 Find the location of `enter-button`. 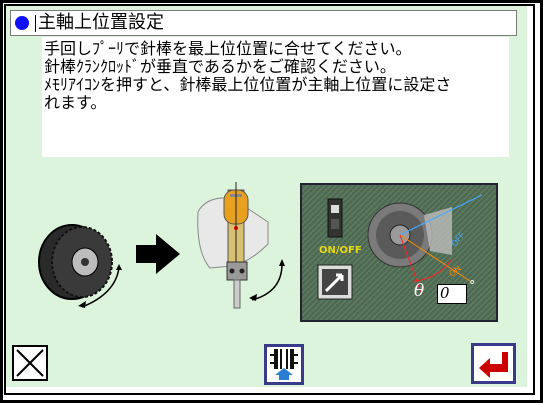

enter-button is located at coordinates (493, 363).